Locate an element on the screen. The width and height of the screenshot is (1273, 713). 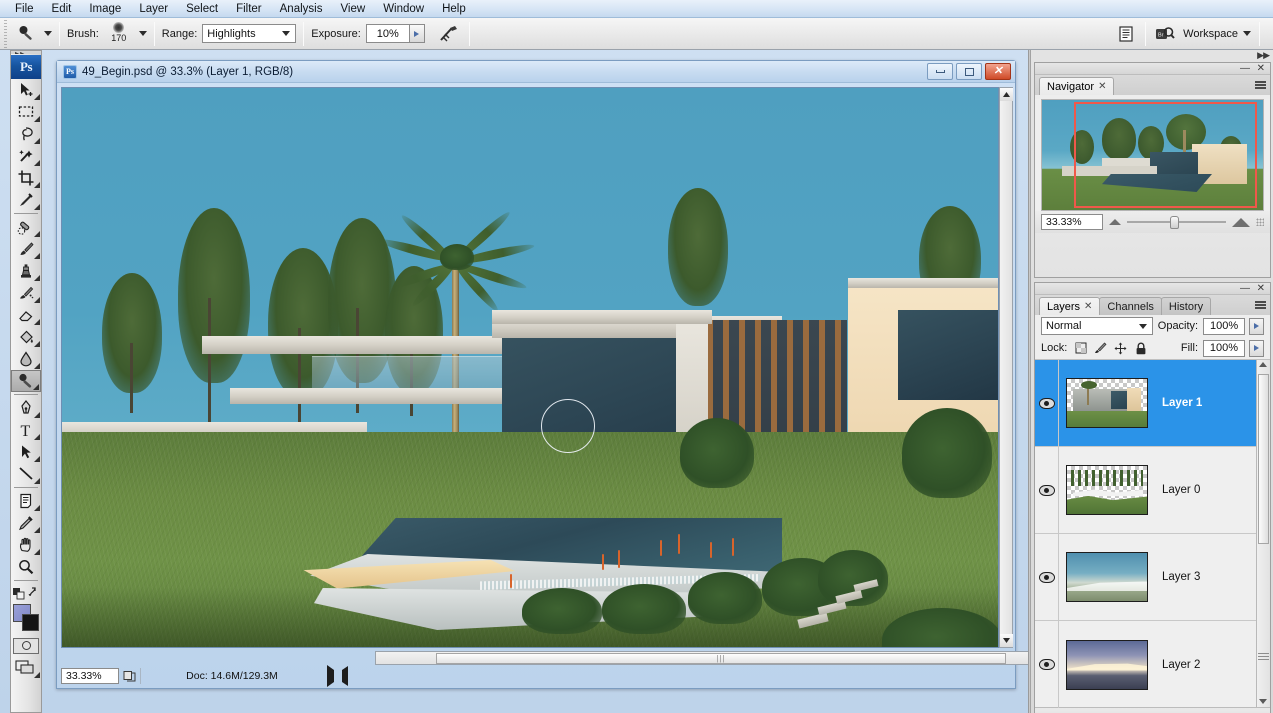
tab-layers: Layers ✕ is located at coordinates (1070, 306).